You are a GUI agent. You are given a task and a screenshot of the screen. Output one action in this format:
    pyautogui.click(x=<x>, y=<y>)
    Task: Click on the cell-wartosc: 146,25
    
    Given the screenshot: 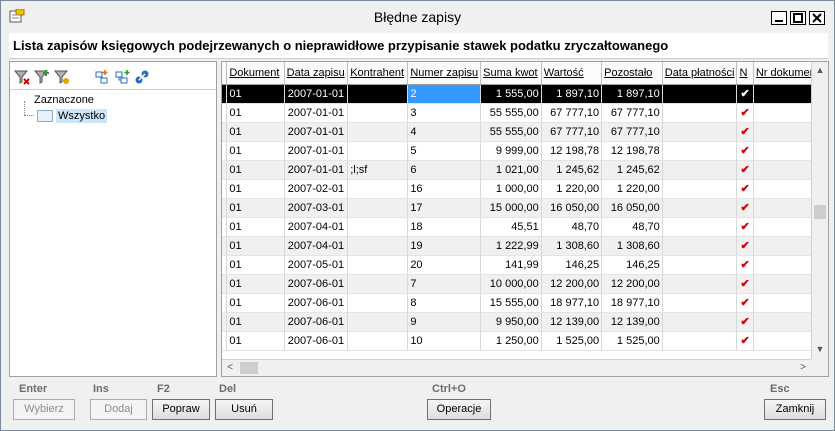 What is the action you would take?
    pyautogui.click(x=572, y=265)
    